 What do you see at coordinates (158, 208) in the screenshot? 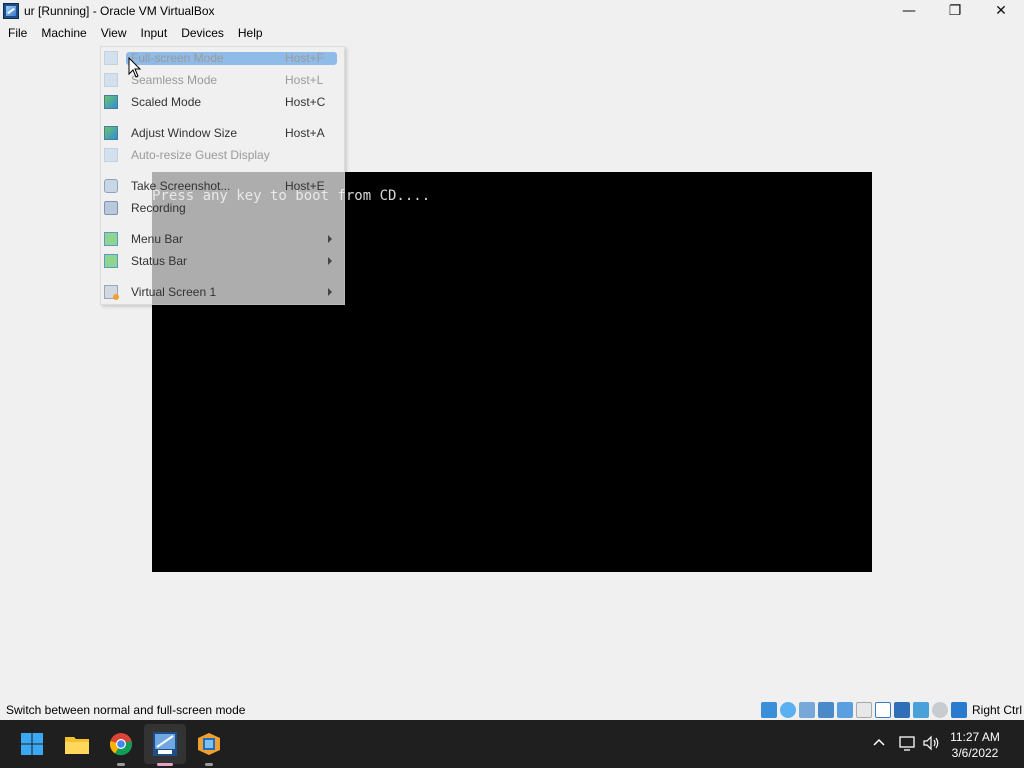
I see `menu-item-label: Recording` at bounding box center [158, 208].